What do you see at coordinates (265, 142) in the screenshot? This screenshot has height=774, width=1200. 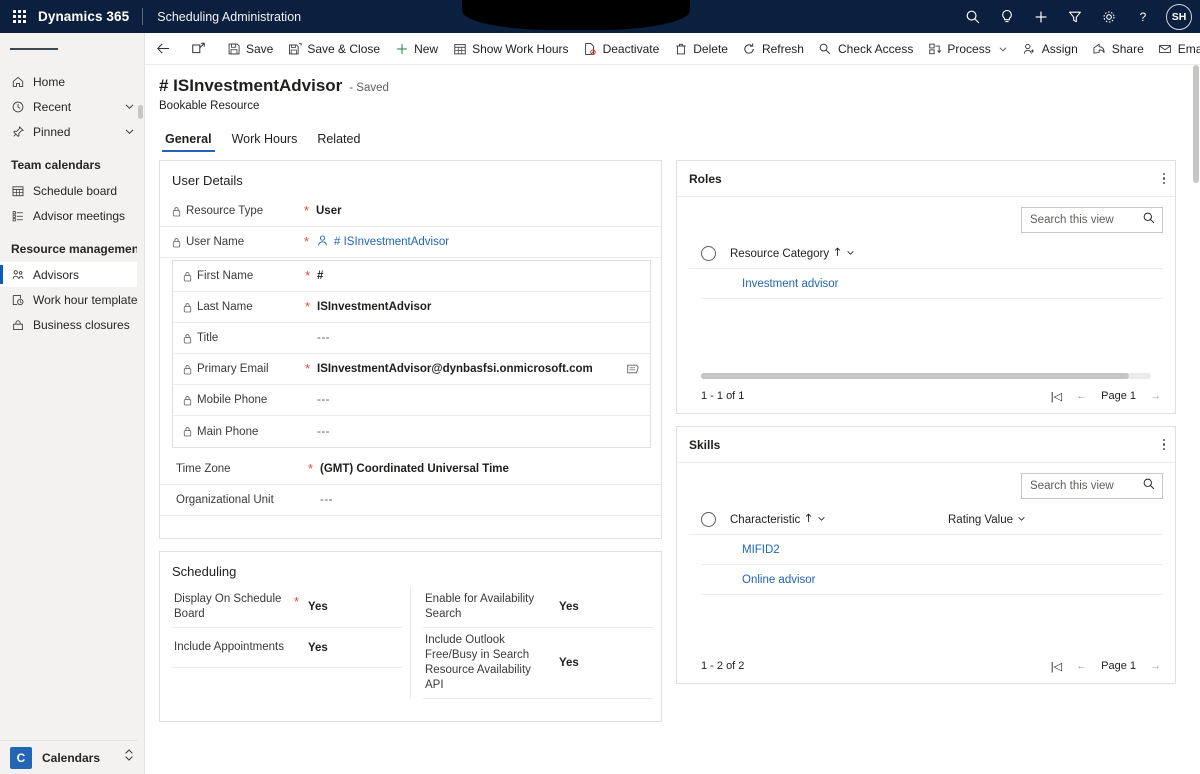 I see `tab-work-hours: Work Hours` at bounding box center [265, 142].